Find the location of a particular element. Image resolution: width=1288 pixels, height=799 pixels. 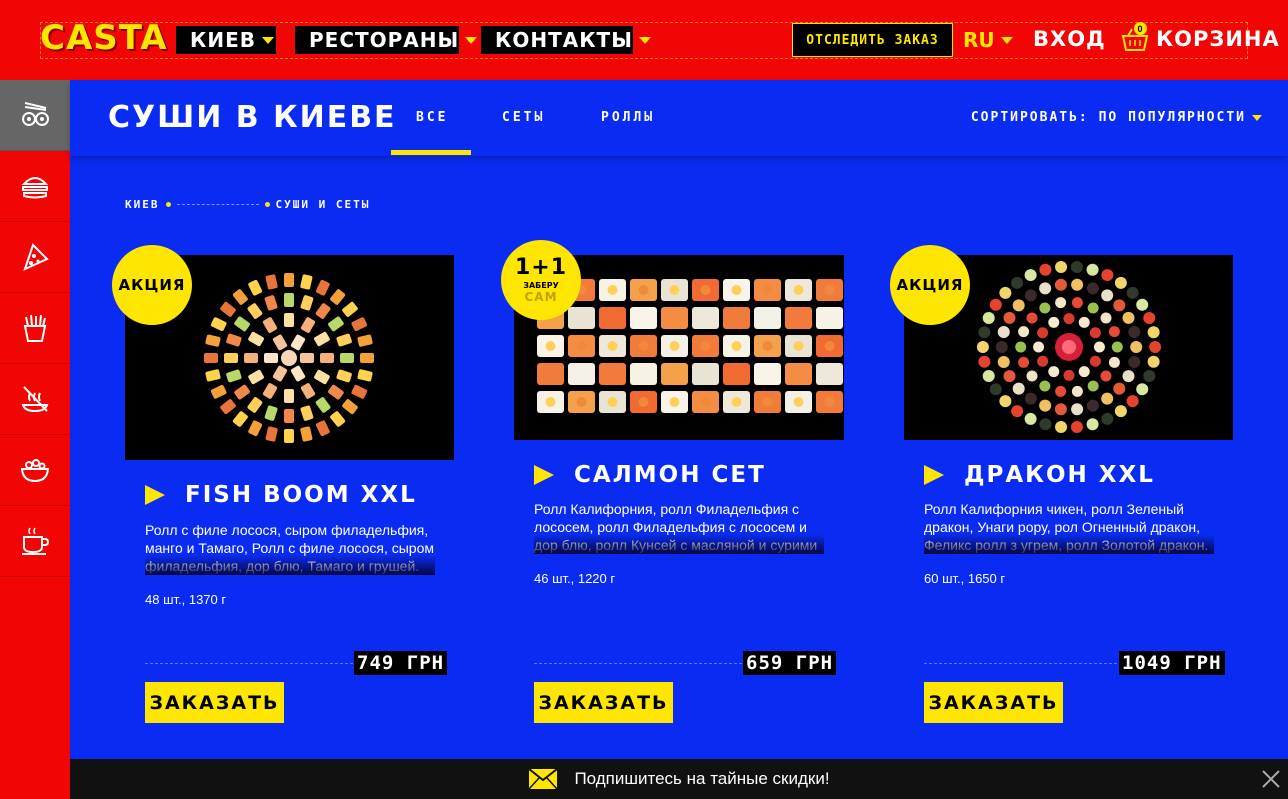

fries-icon is located at coordinates (35, 328).